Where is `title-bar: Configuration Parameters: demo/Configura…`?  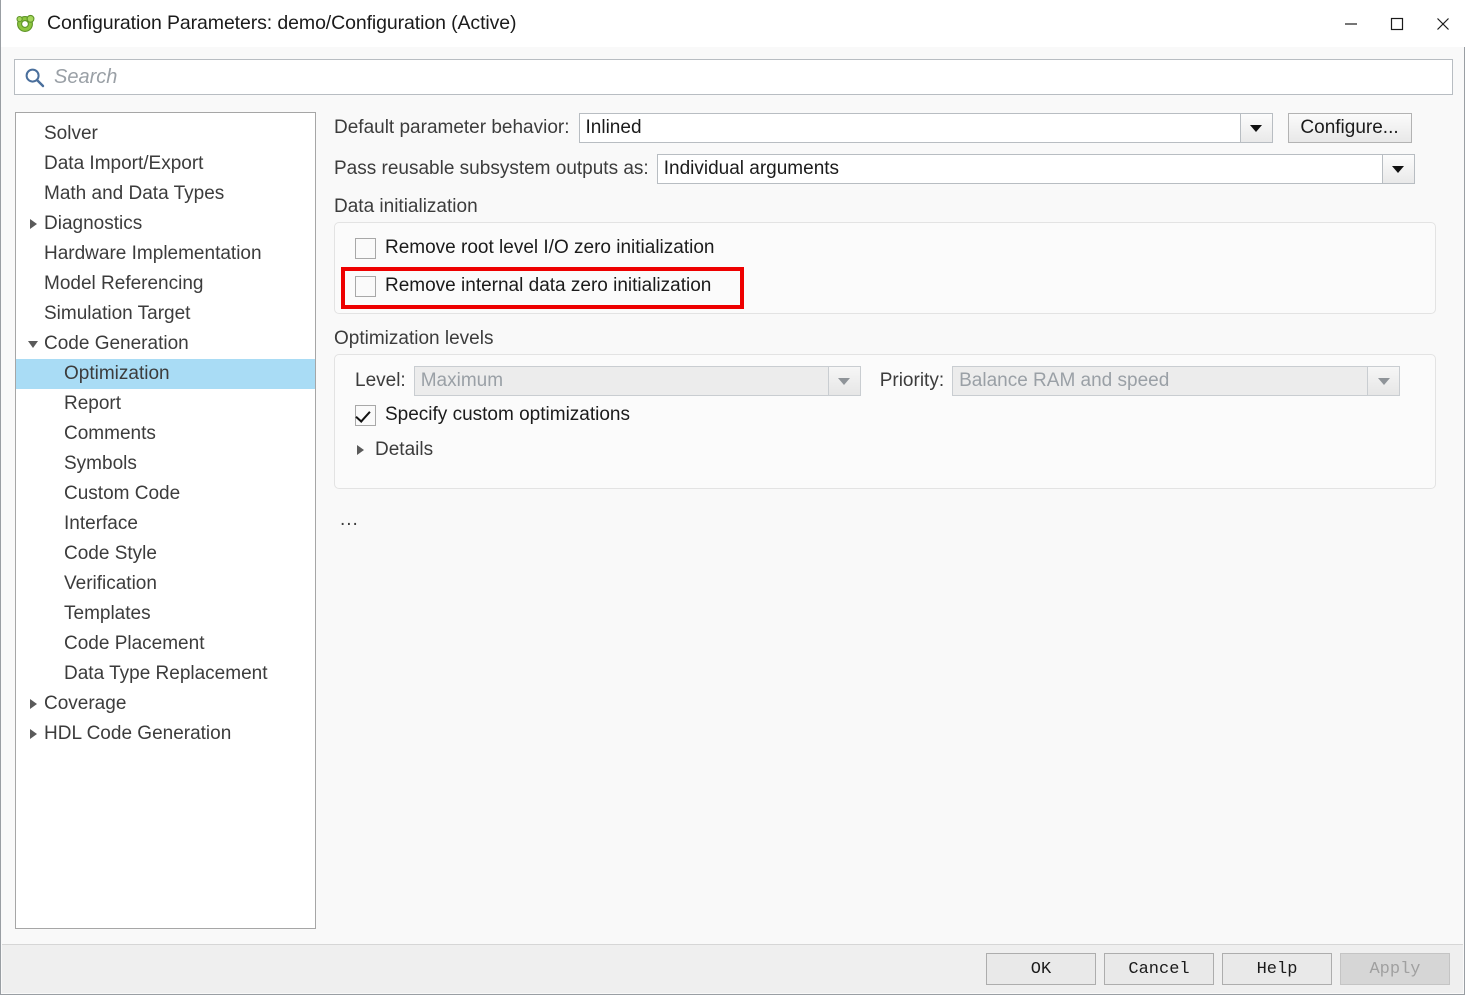 title-bar: Configuration Parameters: demo/Configura… is located at coordinates (733, 23).